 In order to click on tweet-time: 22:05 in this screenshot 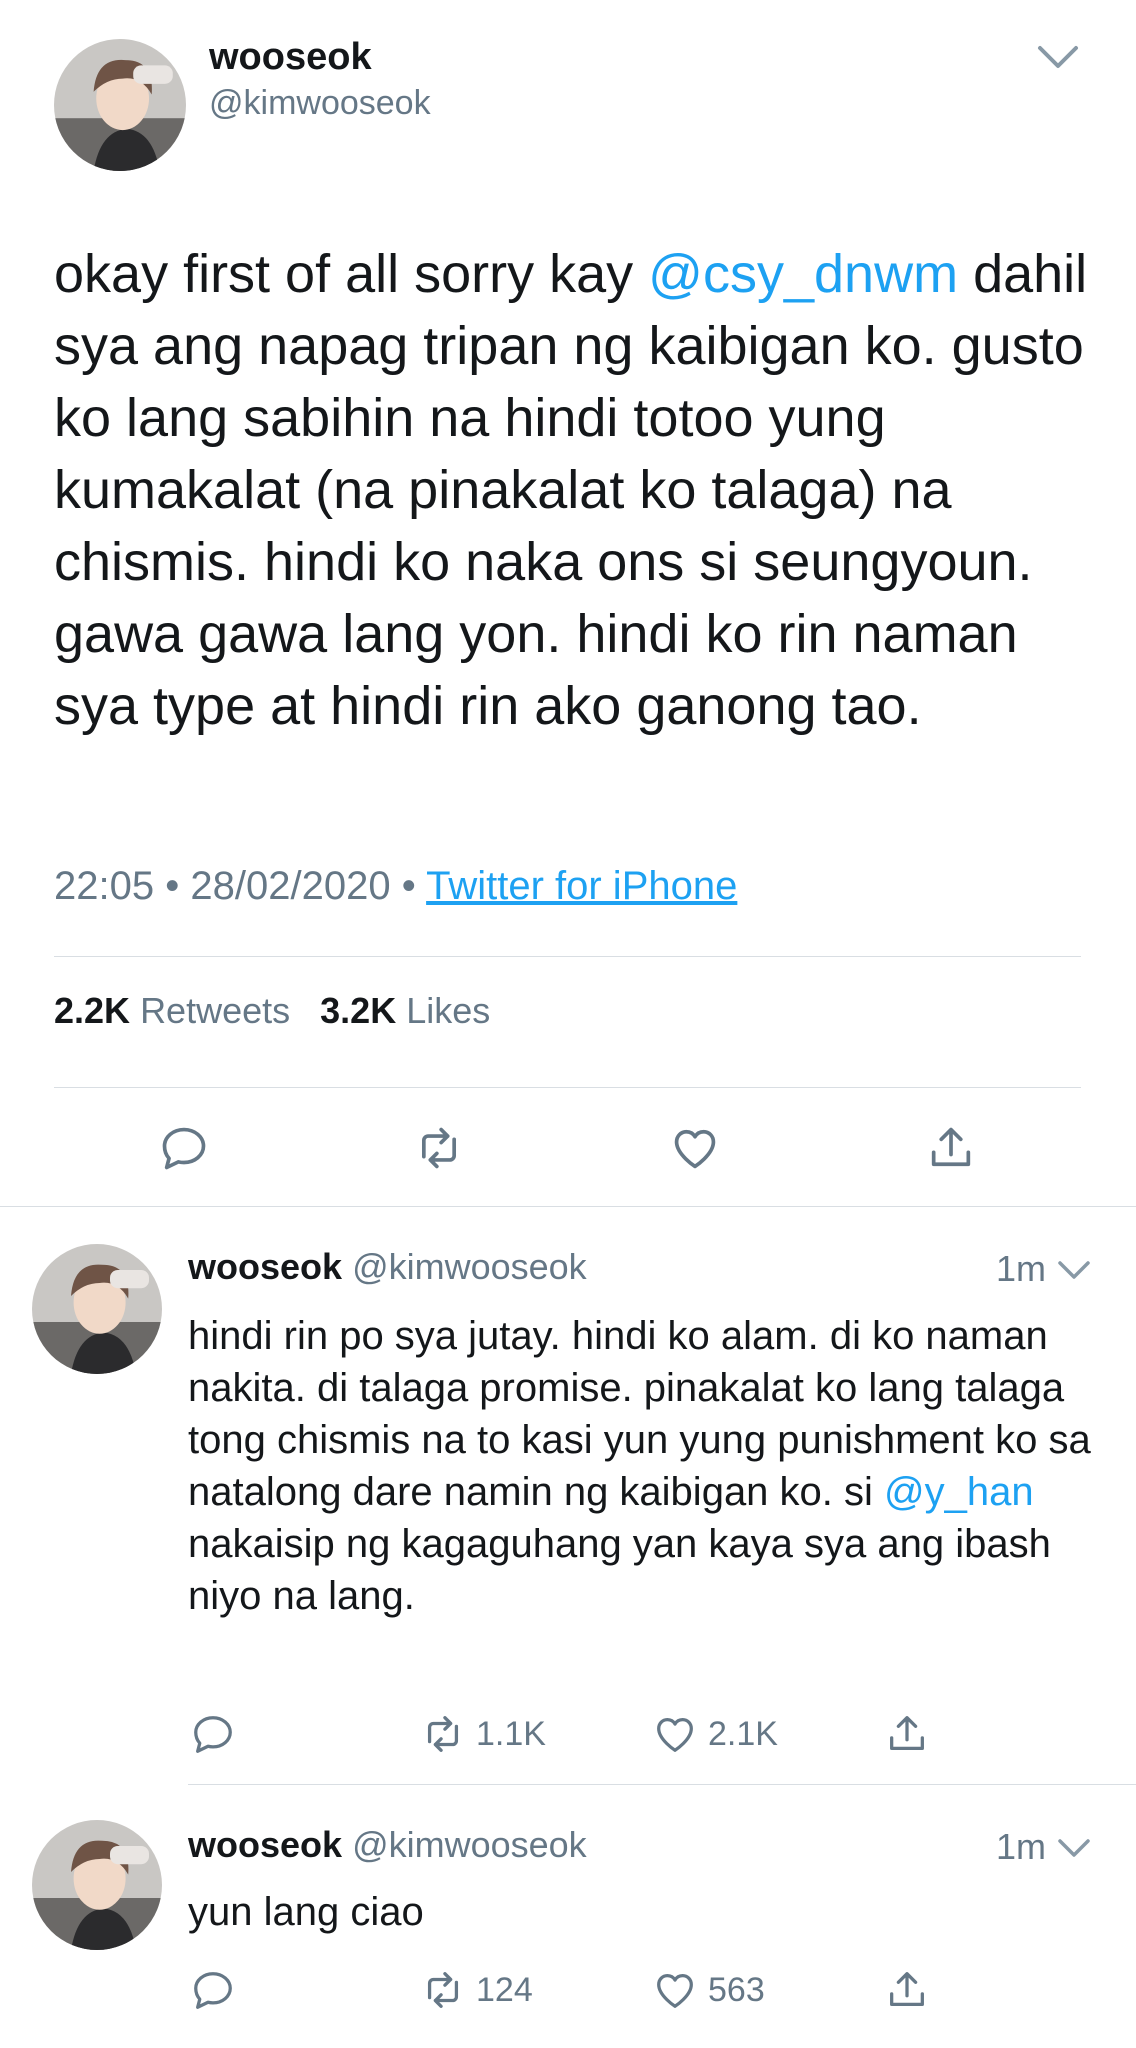, I will do `click(104, 886)`.